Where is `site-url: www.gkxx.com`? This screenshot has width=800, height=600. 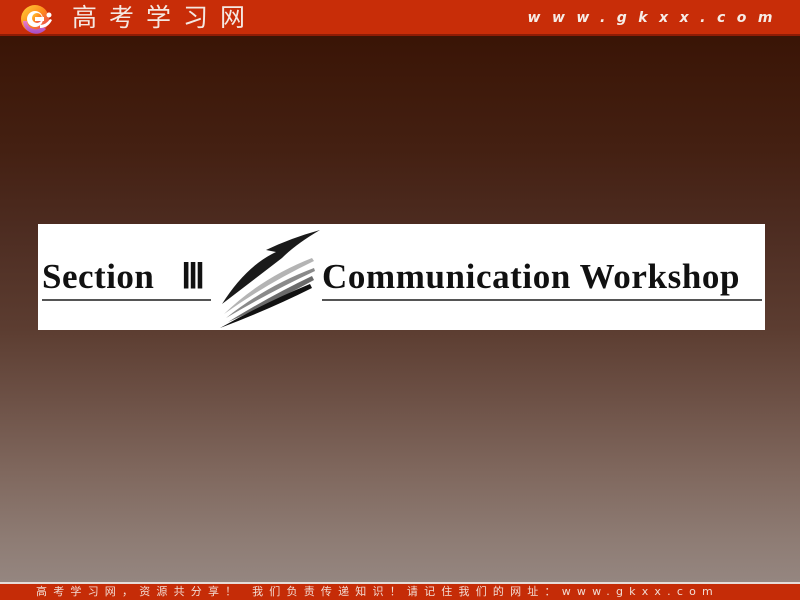 site-url: www.gkxx.com is located at coordinates (656, 18).